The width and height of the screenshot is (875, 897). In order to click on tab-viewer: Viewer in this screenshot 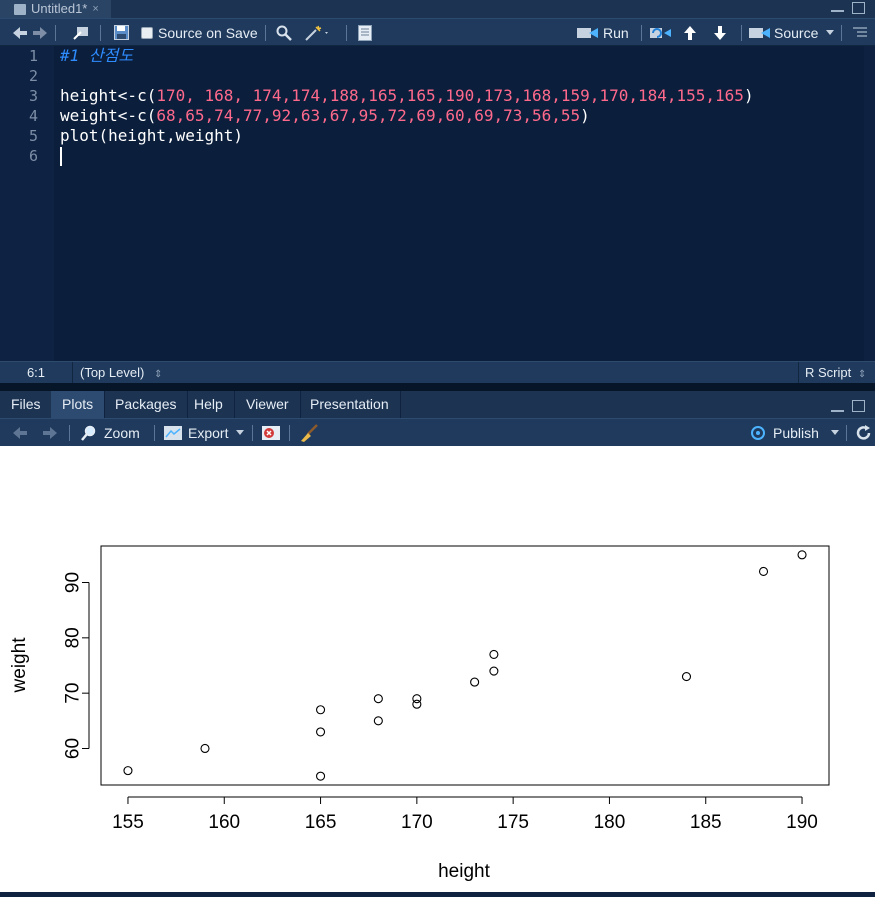, I will do `click(268, 404)`.